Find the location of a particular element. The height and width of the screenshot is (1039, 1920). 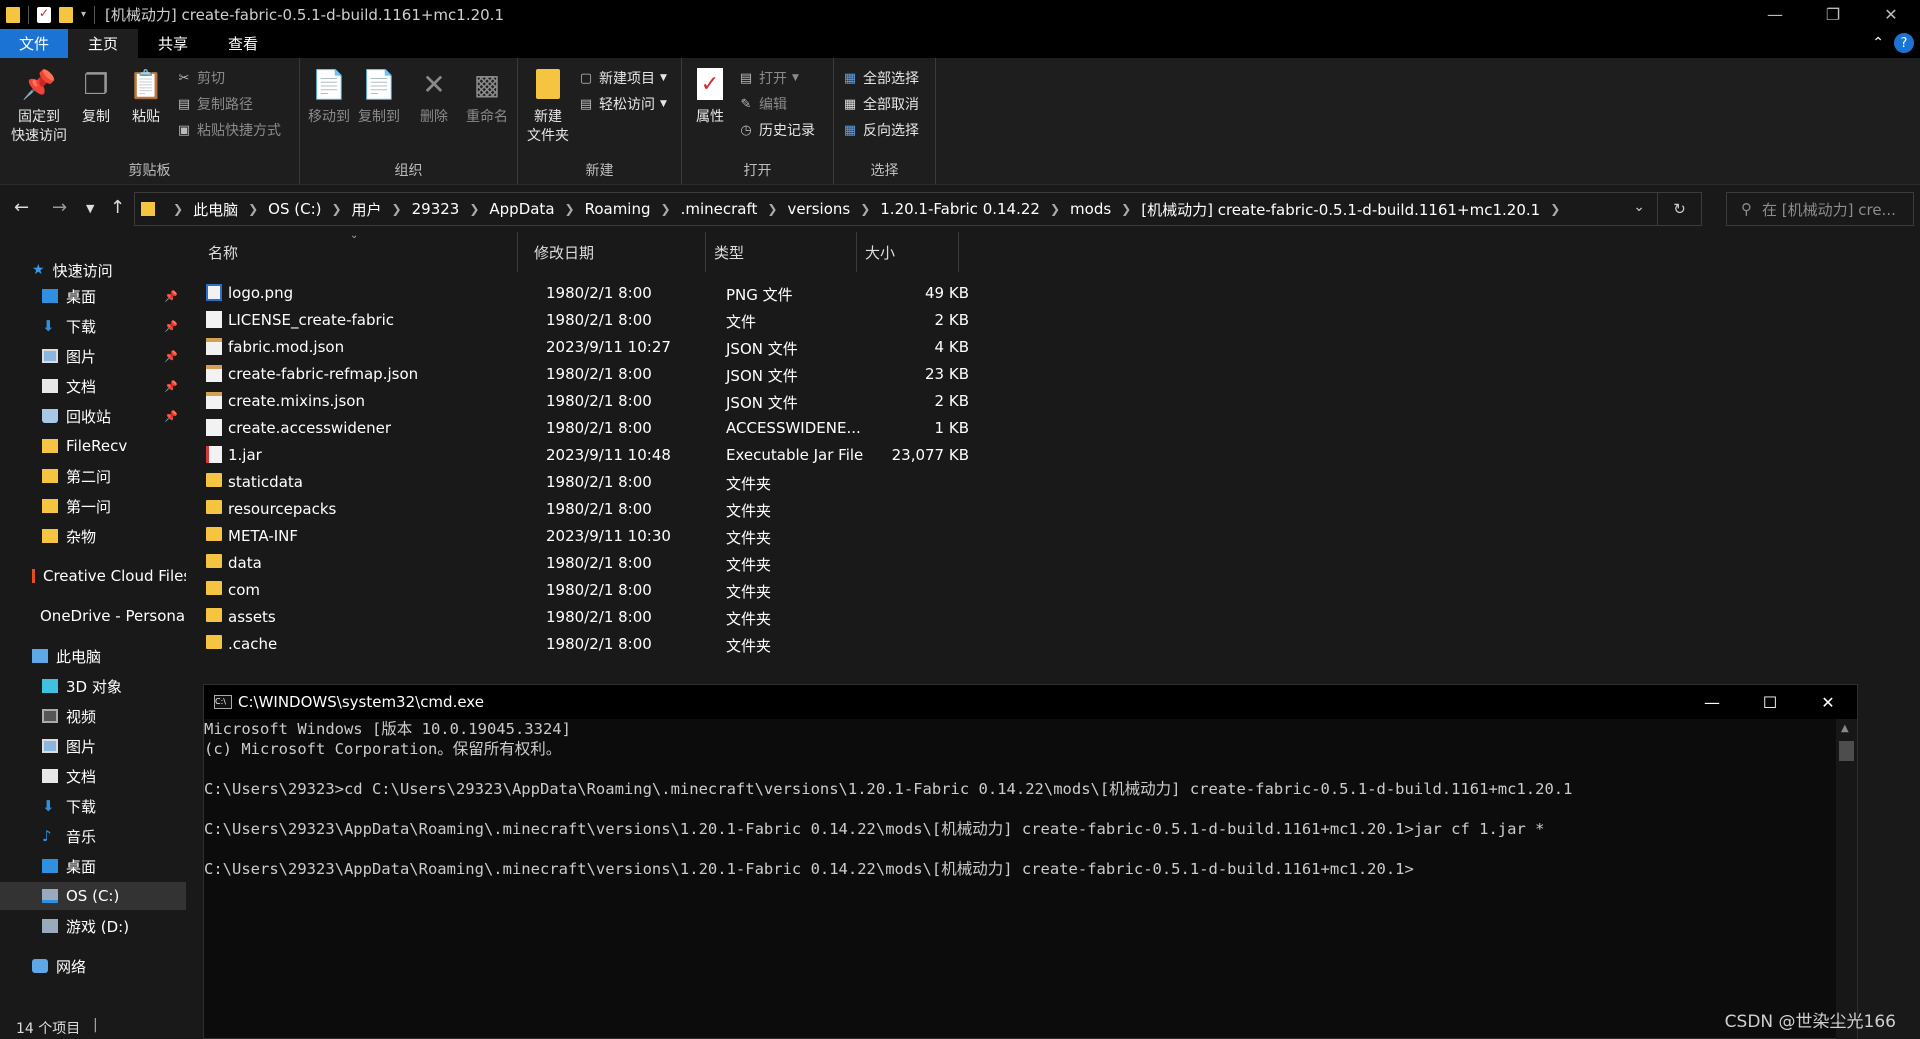

collapse-ribbon-icon: ⌃ is located at coordinates (1878, 43).